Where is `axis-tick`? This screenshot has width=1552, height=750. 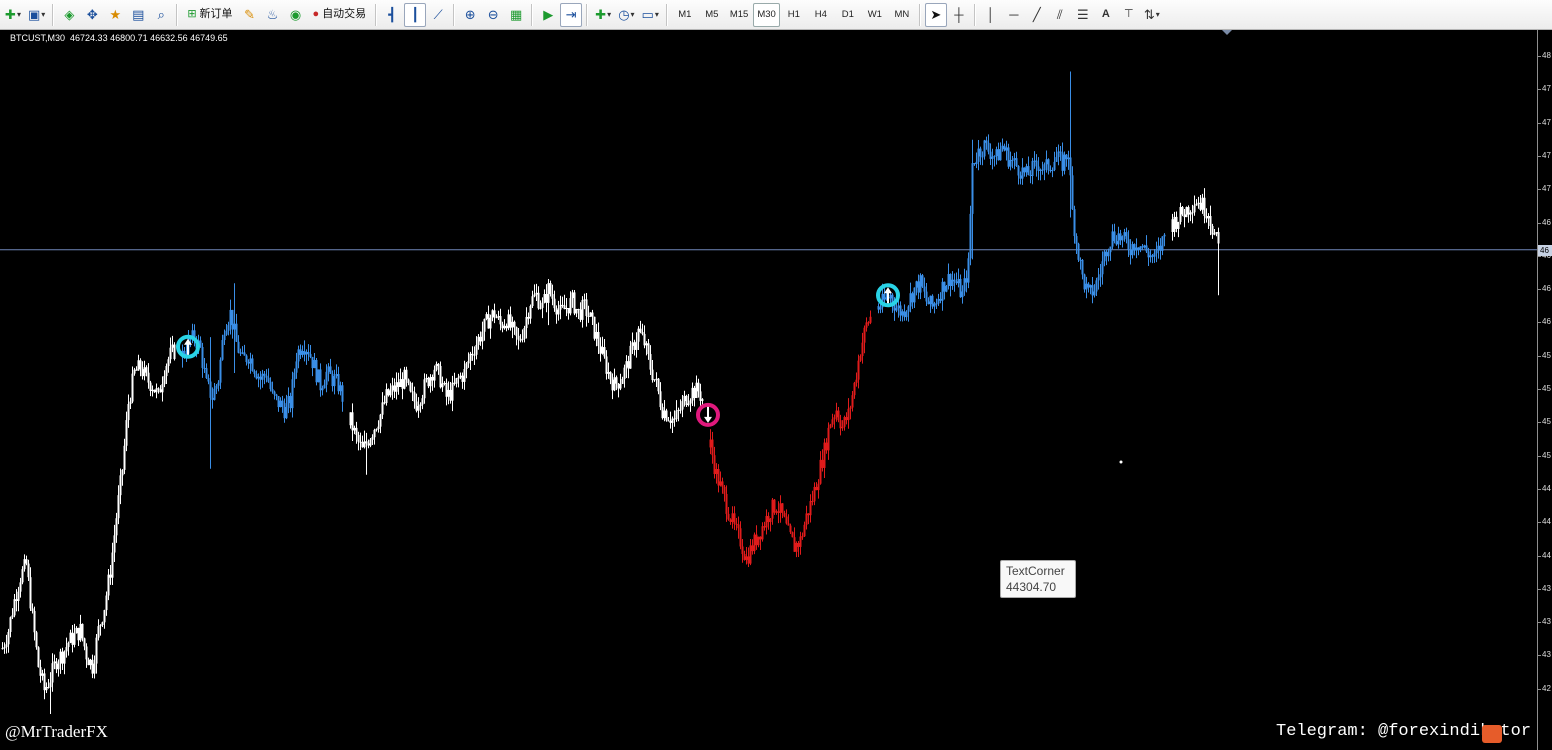 axis-tick is located at coordinates (1539, 223).